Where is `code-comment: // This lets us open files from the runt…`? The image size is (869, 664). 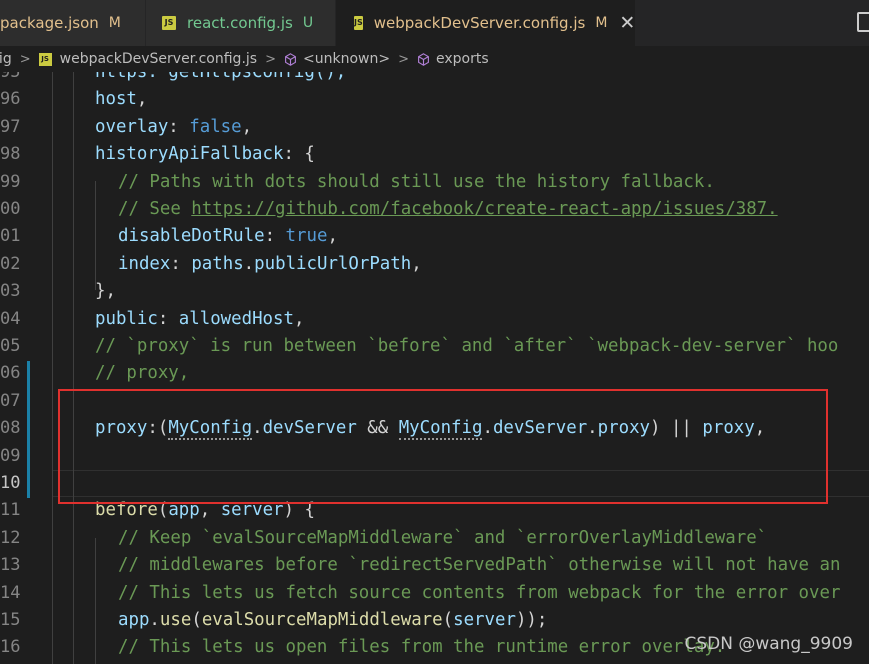 code-comment: // This lets us open files from the runt… is located at coordinates (422, 647).